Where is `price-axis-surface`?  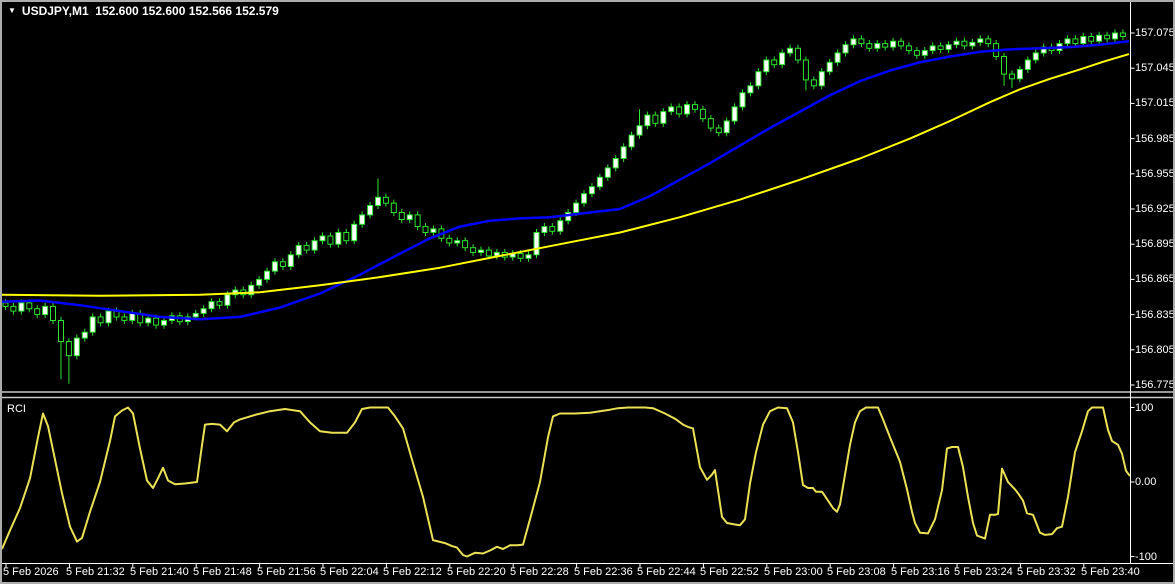 price-axis-surface is located at coordinates (1151, 282).